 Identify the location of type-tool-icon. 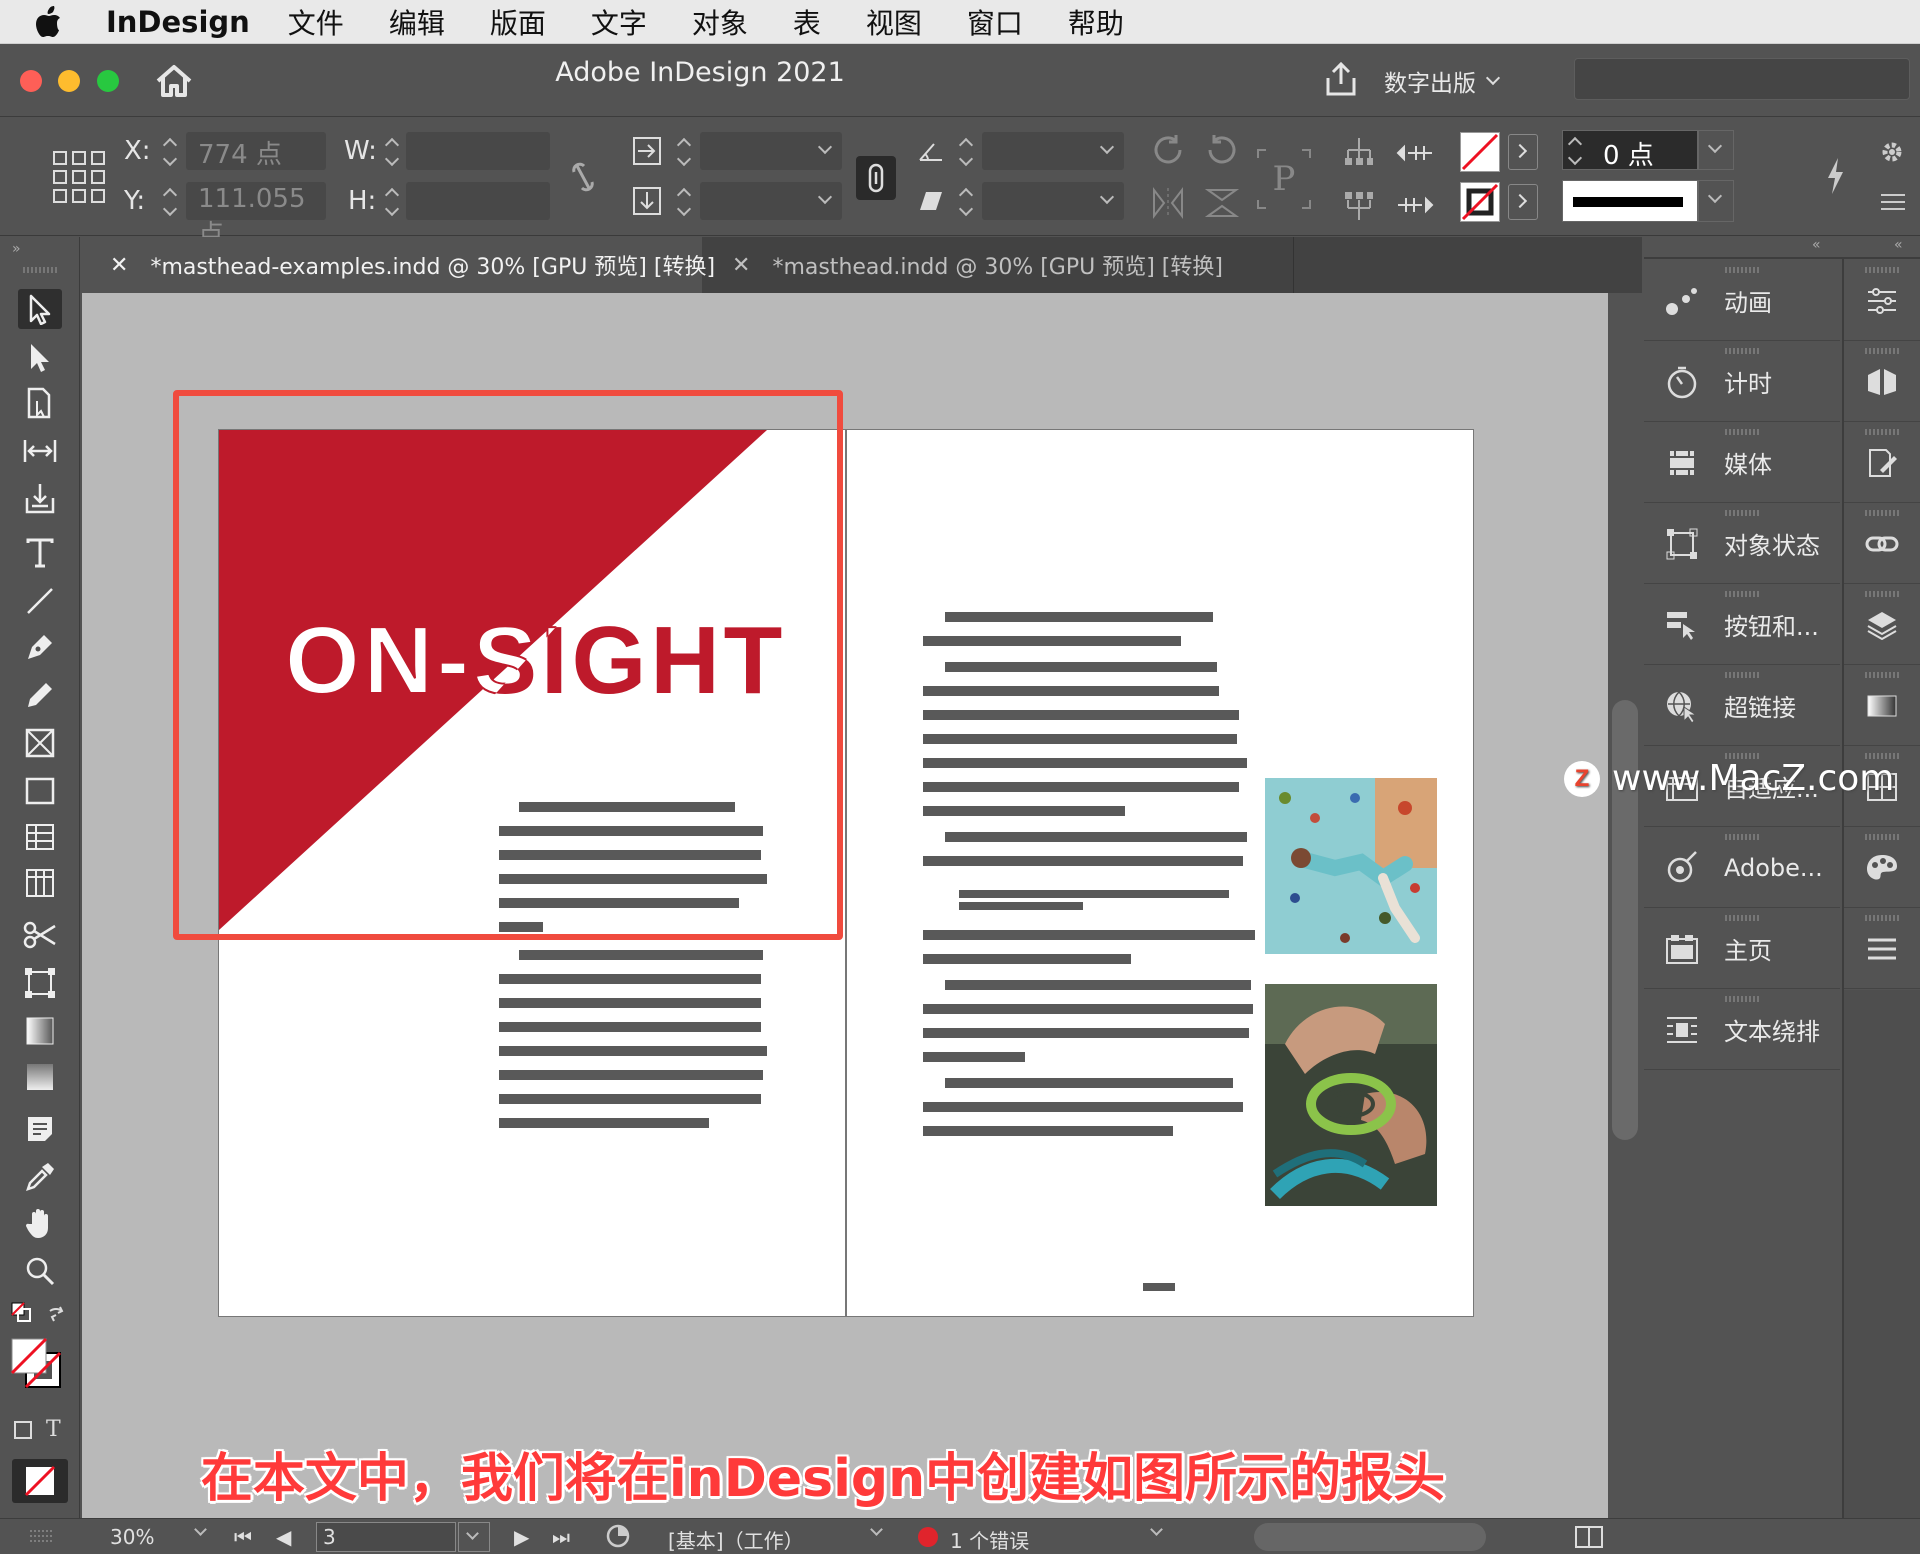
(40, 553).